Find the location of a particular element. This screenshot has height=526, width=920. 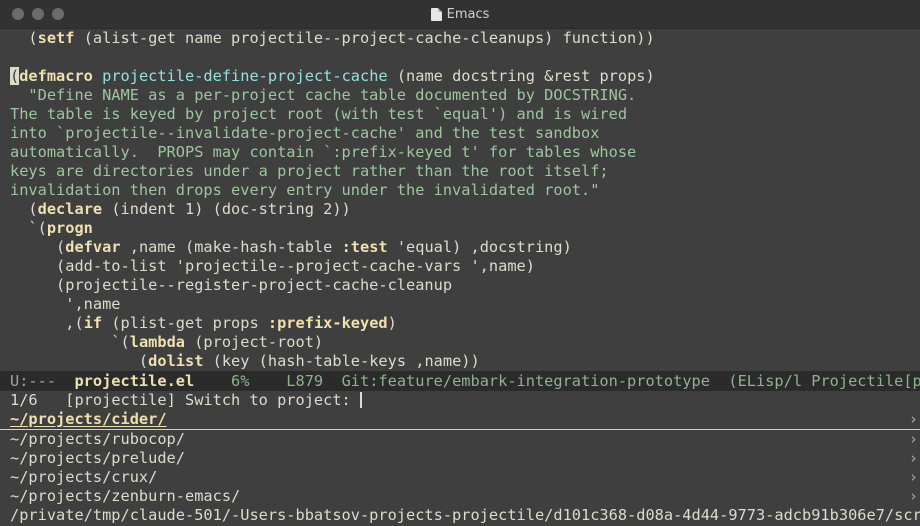

keyword: dolist is located at coordinates (176, 361).